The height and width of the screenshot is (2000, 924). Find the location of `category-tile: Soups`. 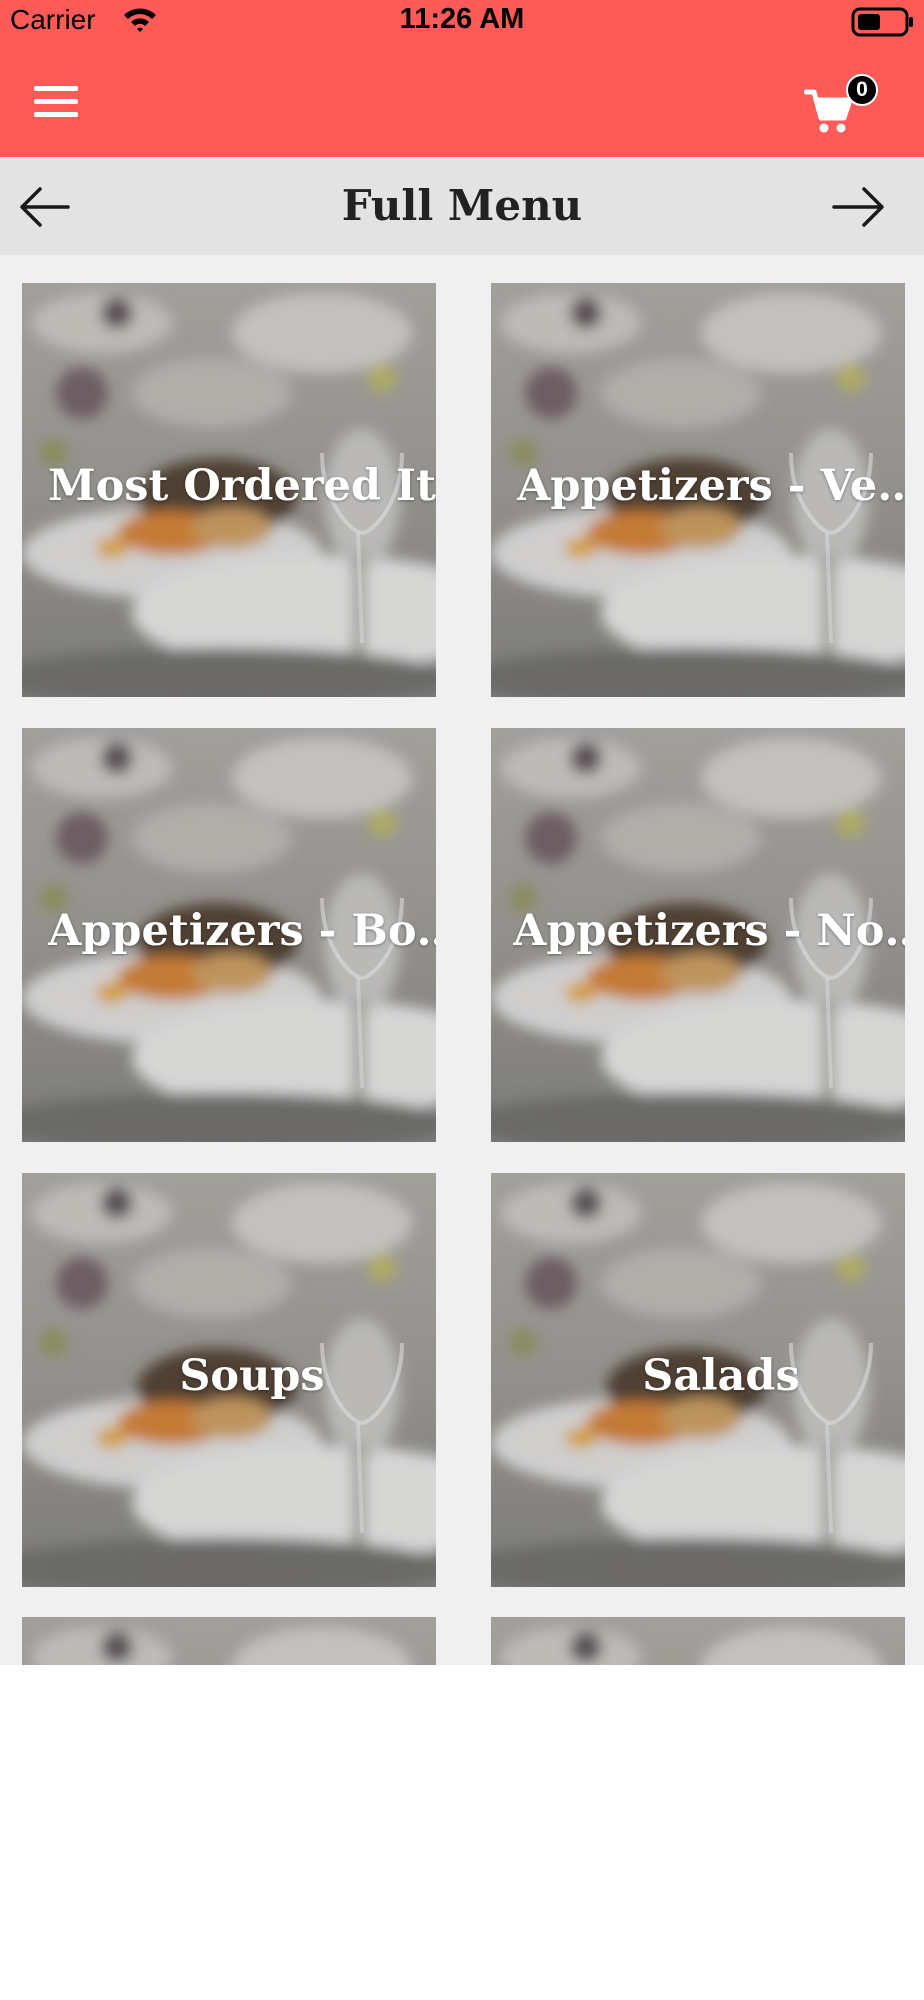

category-tile: Soups is located at coordinates (229, 1380).